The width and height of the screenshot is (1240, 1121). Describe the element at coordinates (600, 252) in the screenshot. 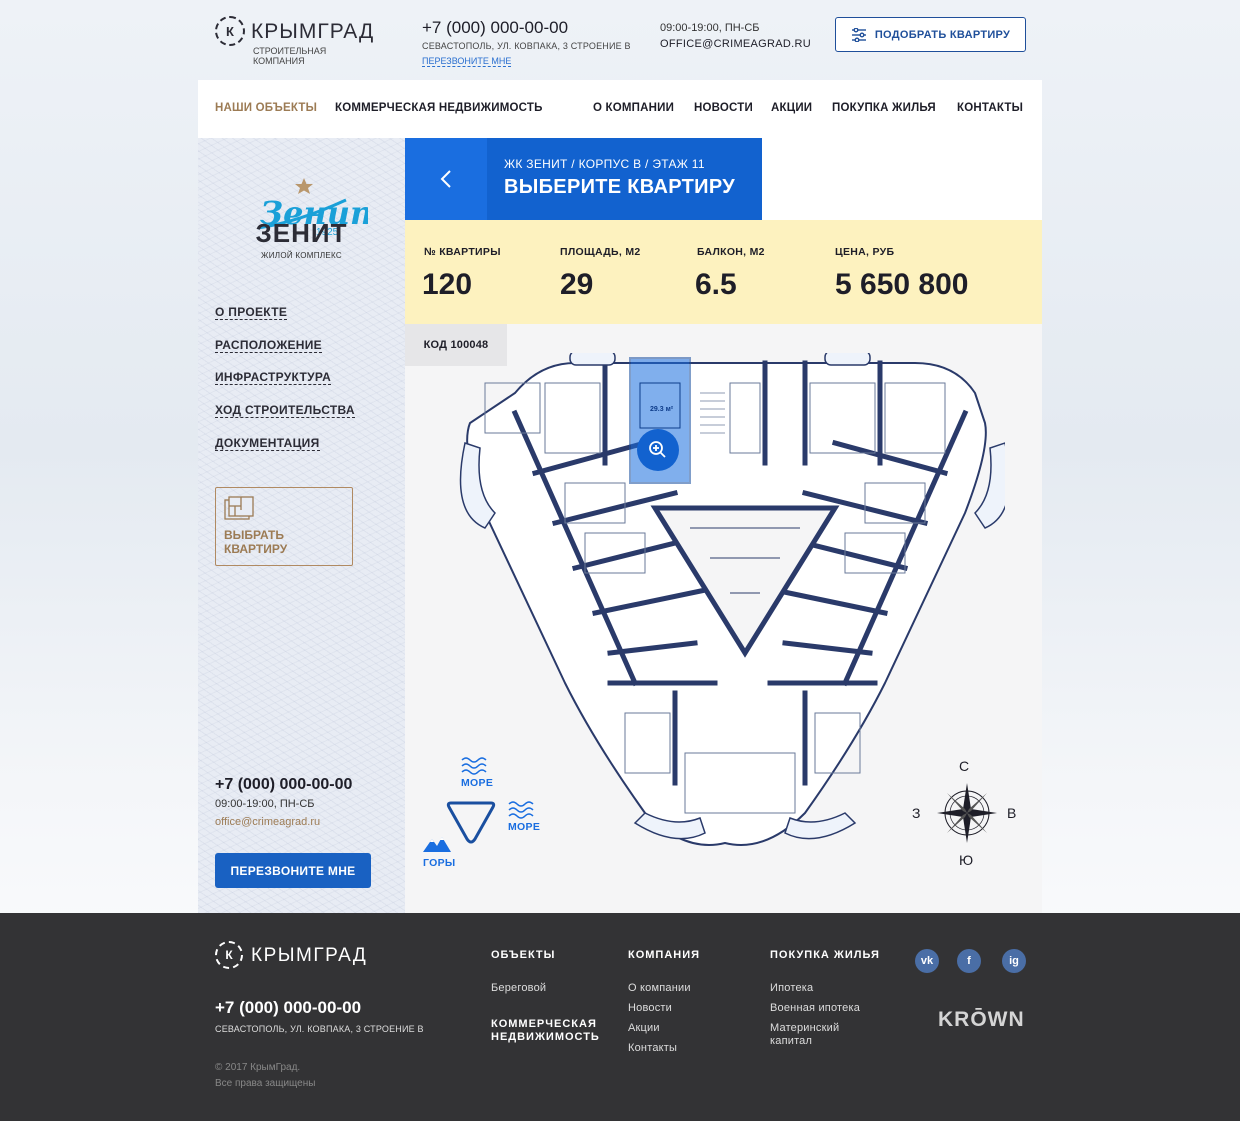

I see `stat-area-label: ПЛОЩАДЬ, М2` at that location.